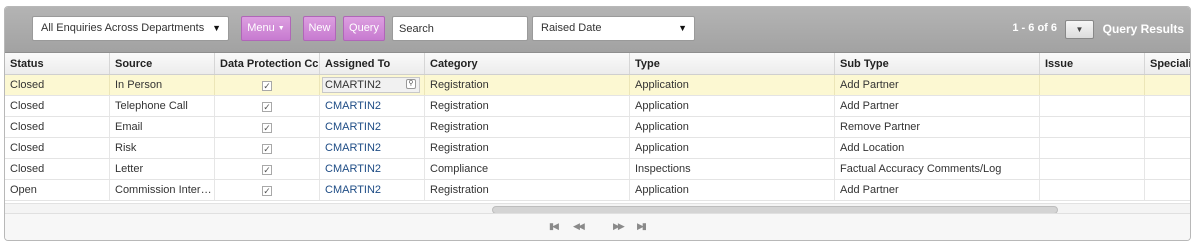 The image size is (1193, 242). What do you see at coordinates (372, 63) in the screenshot?
I see `column-header-assigned-to: Assigned To` at bounding box center [372, 63].